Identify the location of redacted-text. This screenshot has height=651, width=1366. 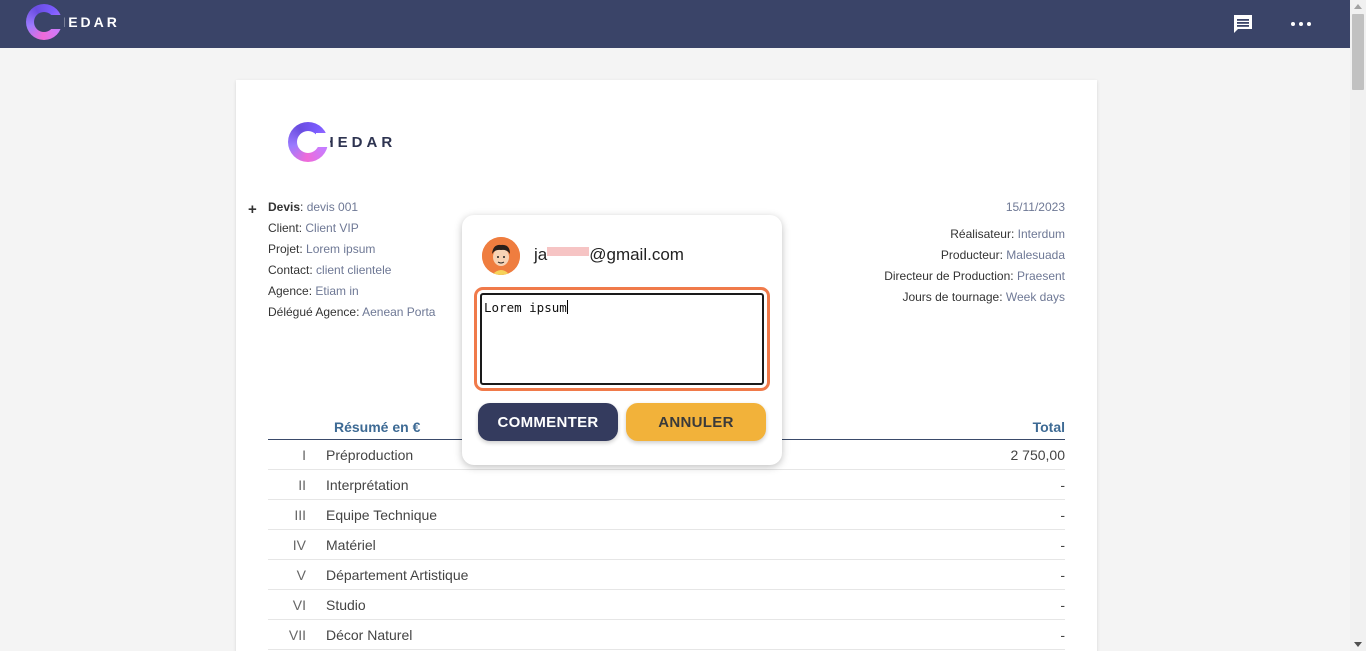
(554, 251).